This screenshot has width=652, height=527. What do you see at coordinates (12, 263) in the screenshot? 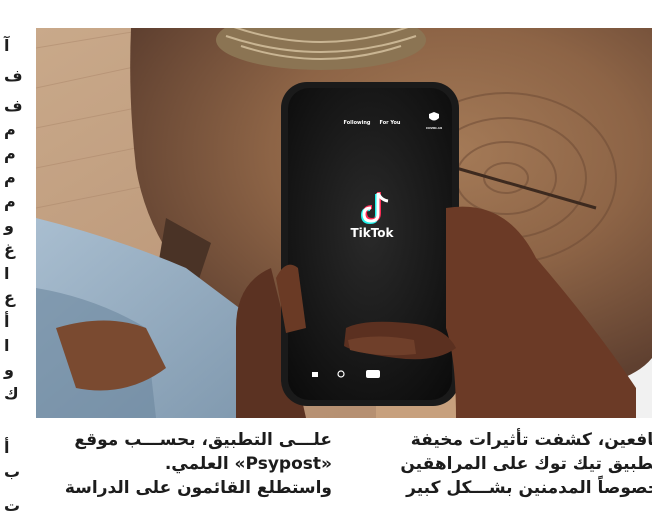
I see `left-column-fragments: آ ف ف م م م م و غ ا ع أ ا و ك أ ب ت` at bounding box center [12, 263].